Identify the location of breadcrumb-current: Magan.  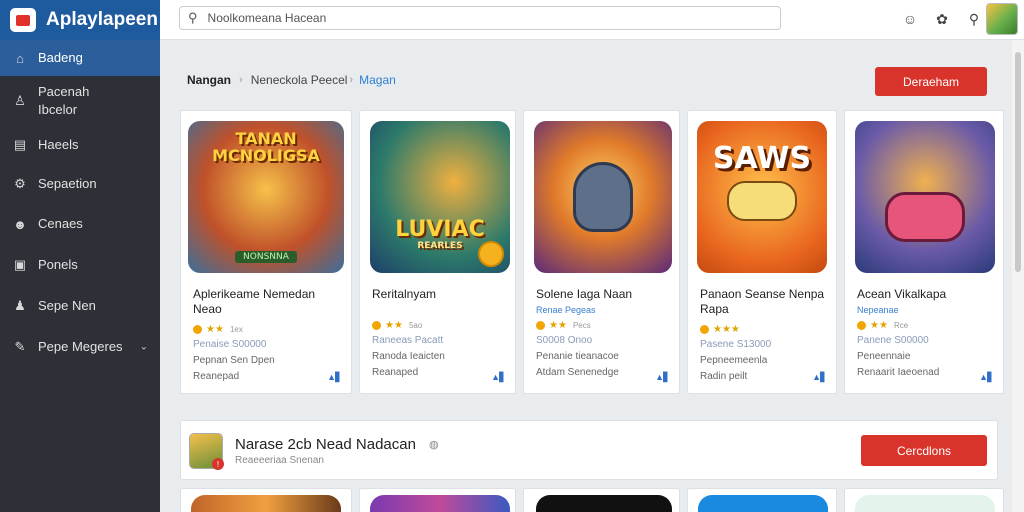
(377, 80).